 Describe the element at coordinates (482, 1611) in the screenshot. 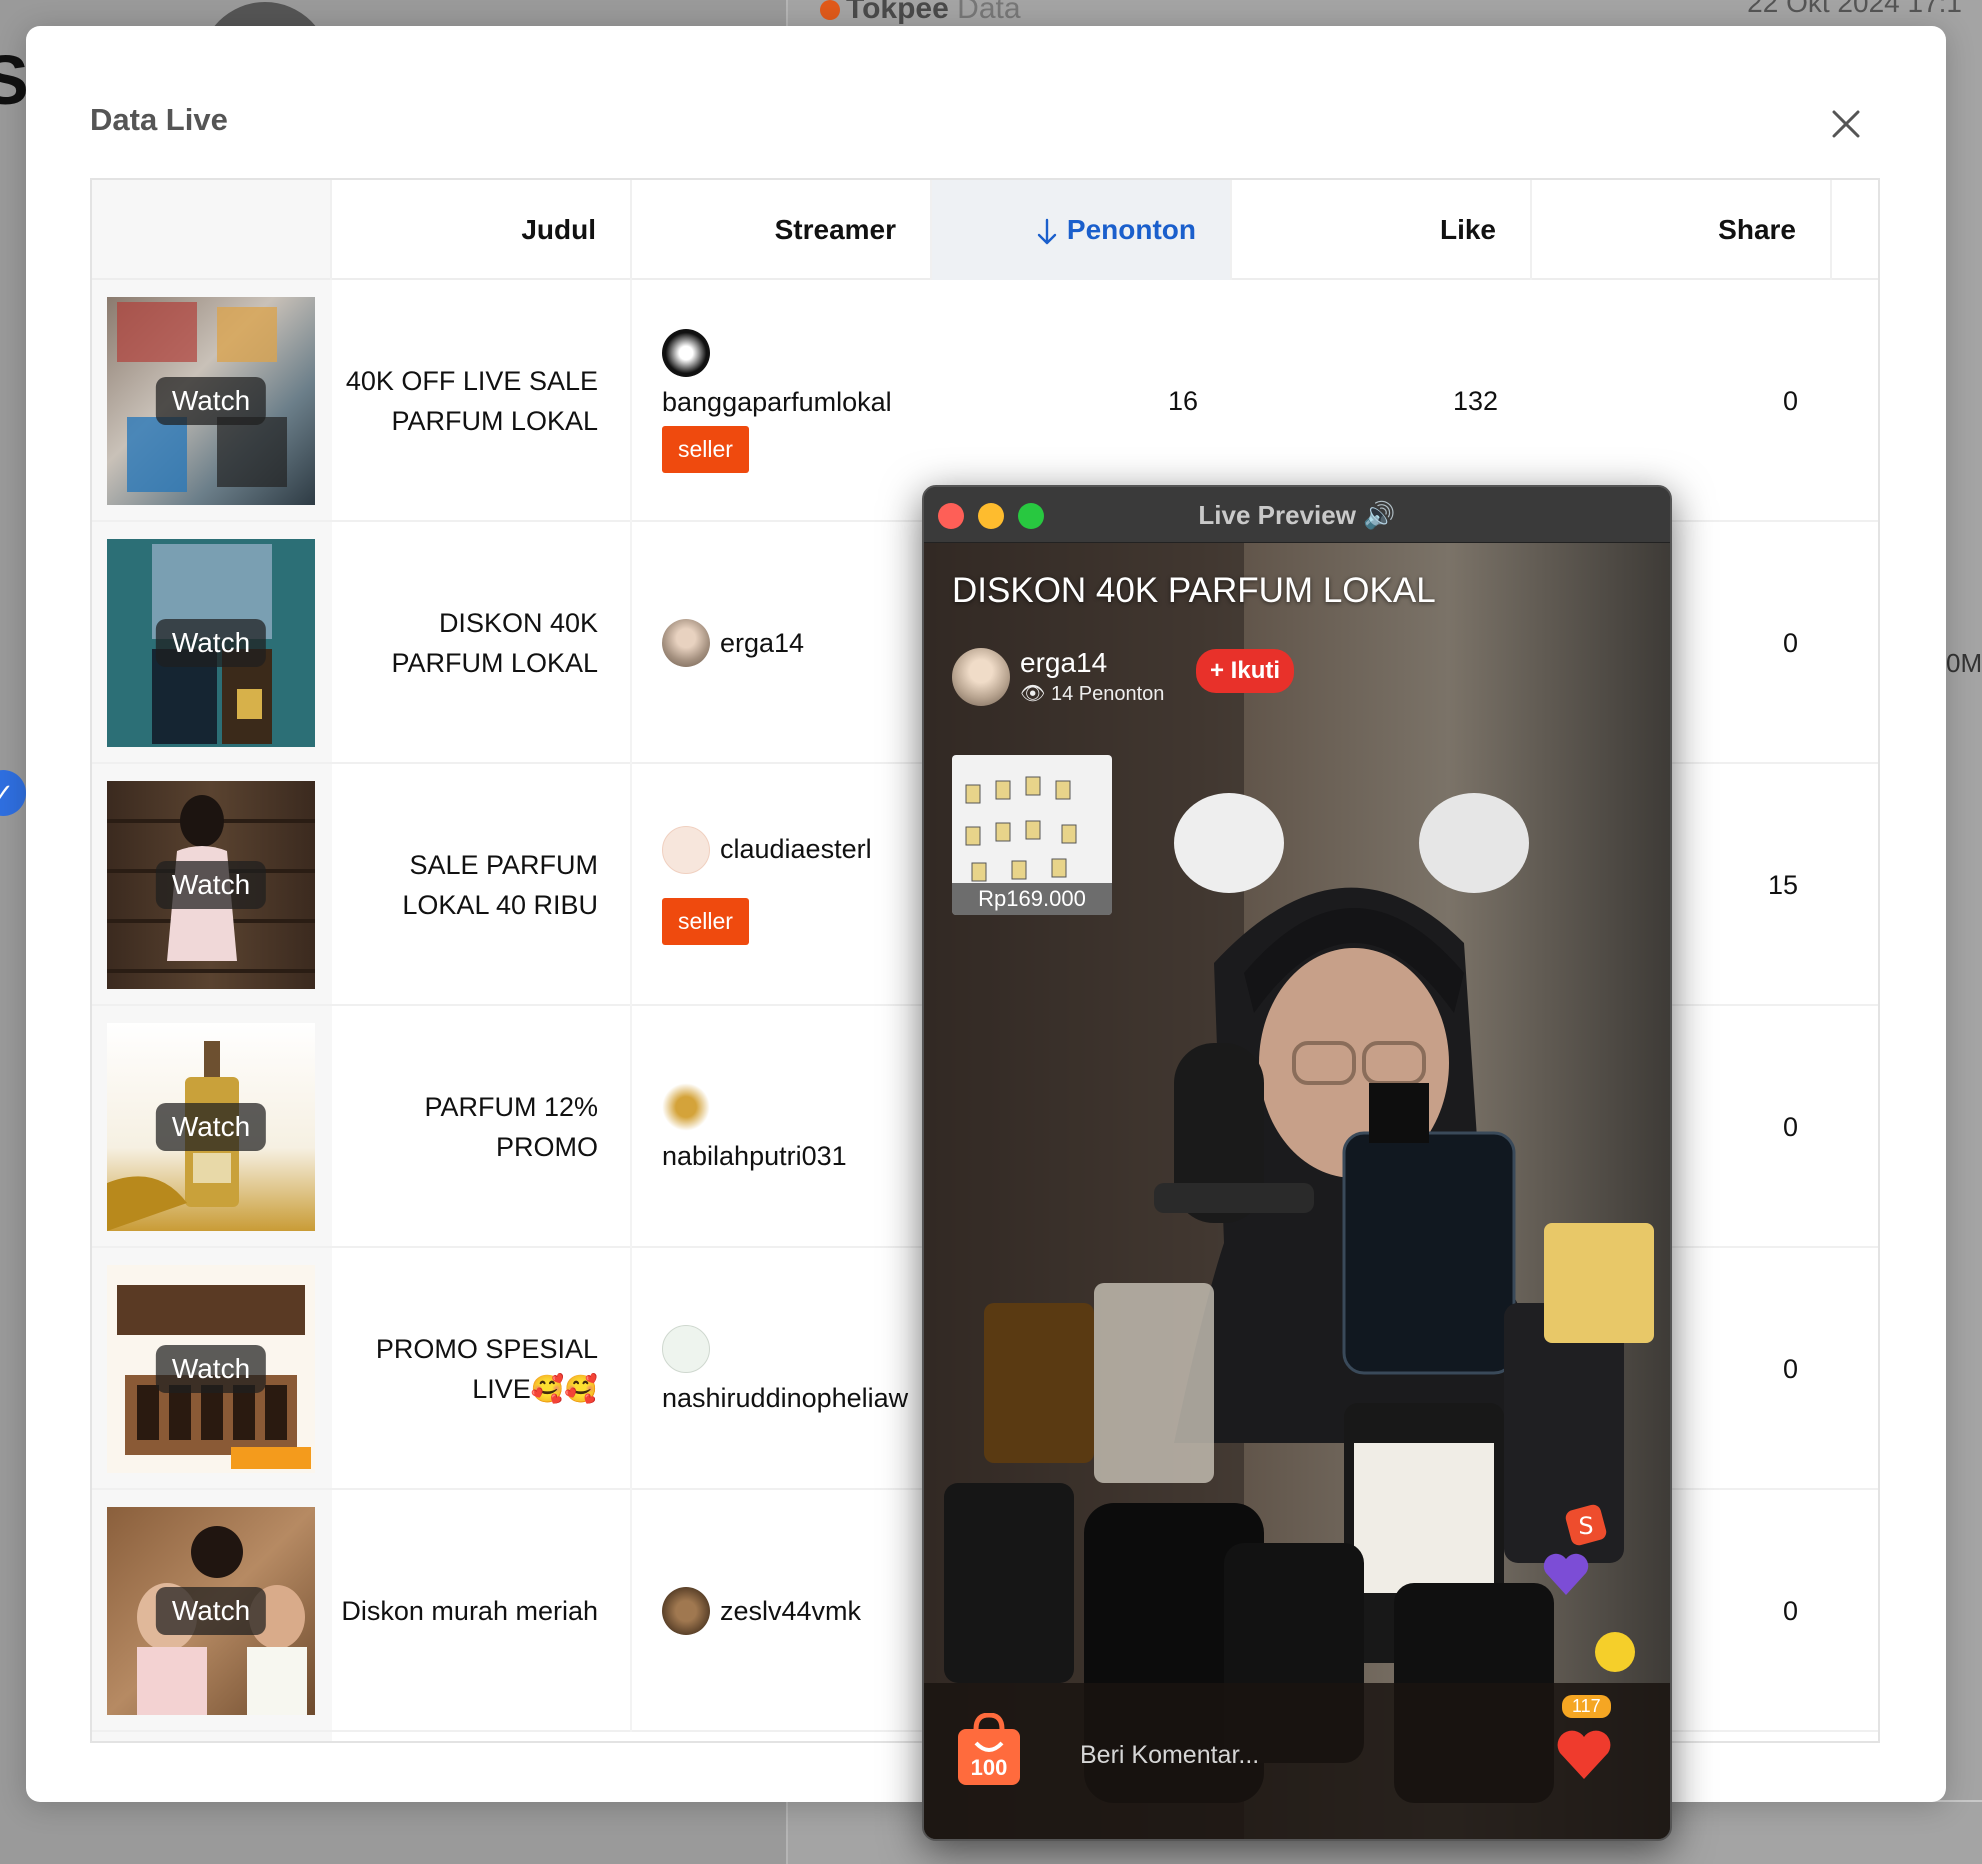

I see `title-text: Diskon murah meriah` at that location.